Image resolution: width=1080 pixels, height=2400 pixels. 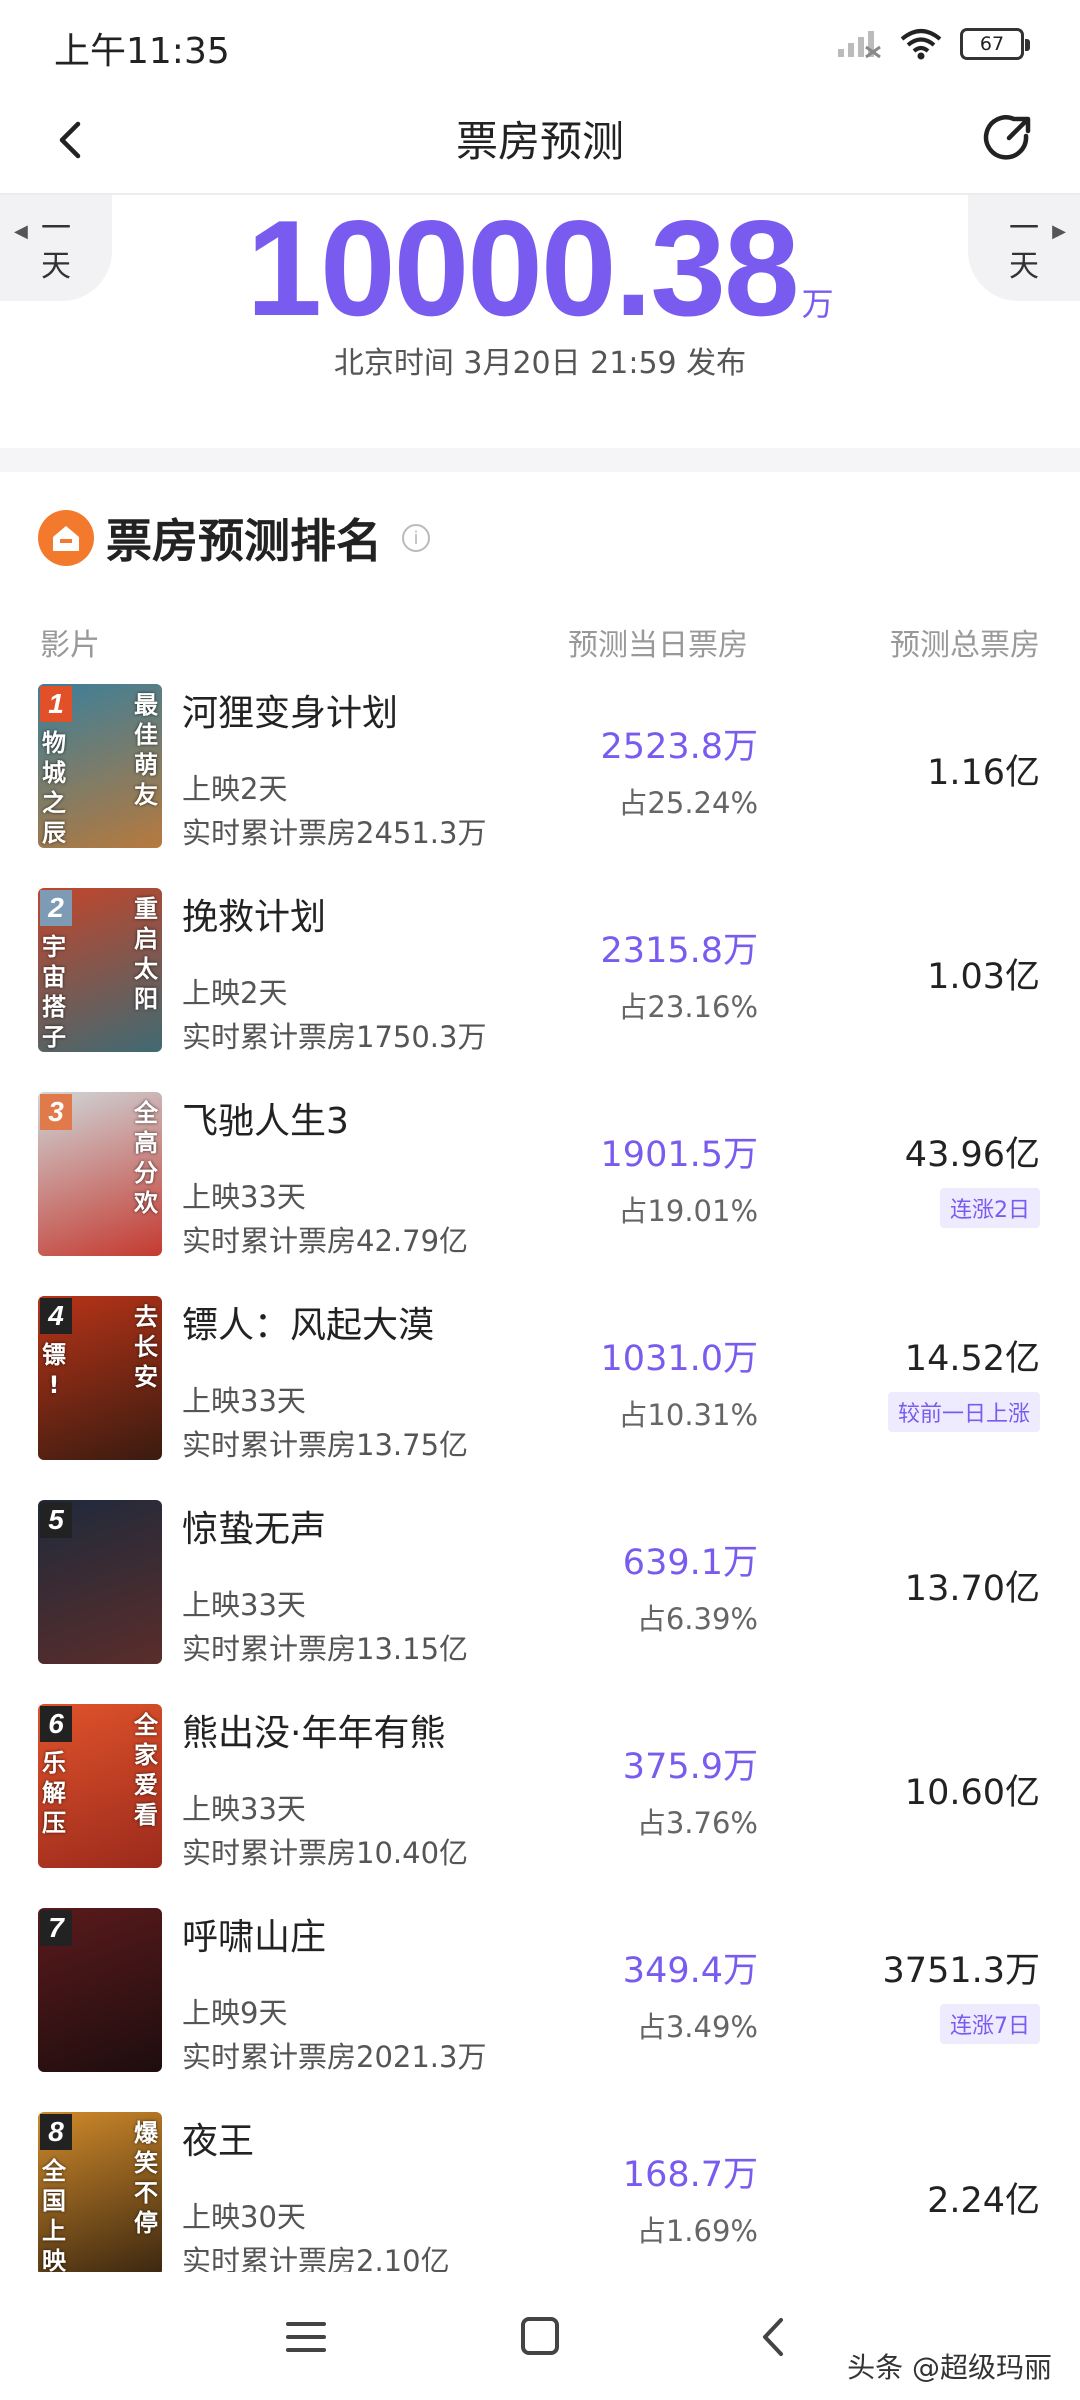 What do you see at coordinates (522, 268) in the screenshot?
I see `total-forecast-value: 10000.38` at bounding box center [522, 268].